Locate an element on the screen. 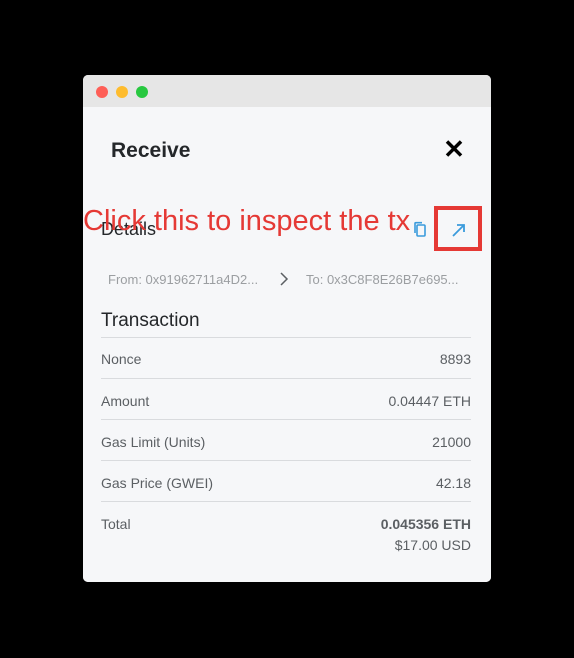 The width and height of the screenshot is (574, 658). title-bar is located at coordinates (287, 91).